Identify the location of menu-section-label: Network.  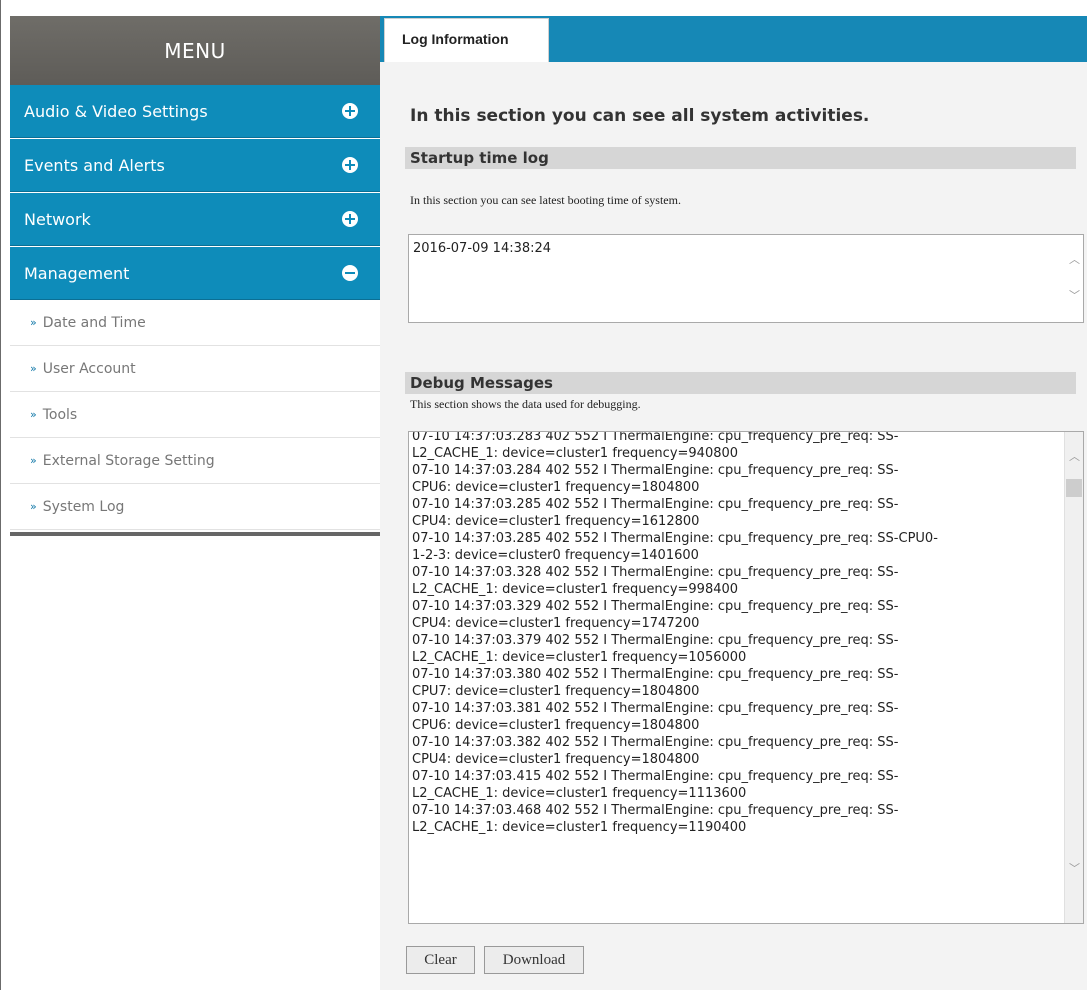
(57, 219).